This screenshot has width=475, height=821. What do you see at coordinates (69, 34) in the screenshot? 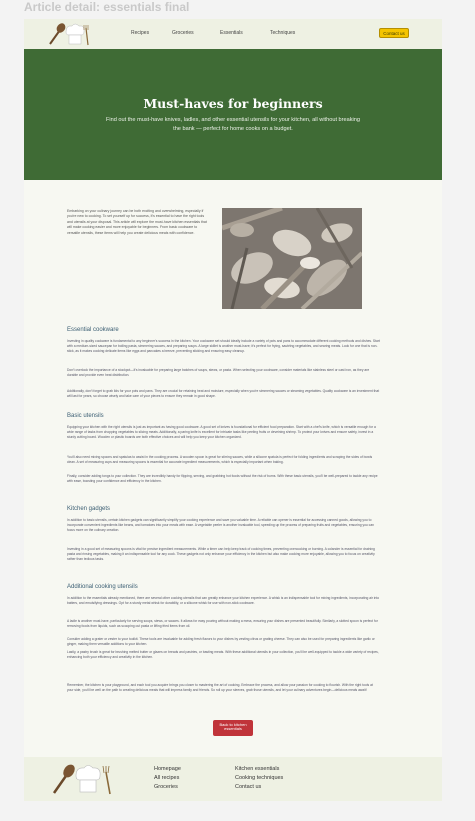
I see `kitchen-logo-icon` at bounding box center [69, 34].